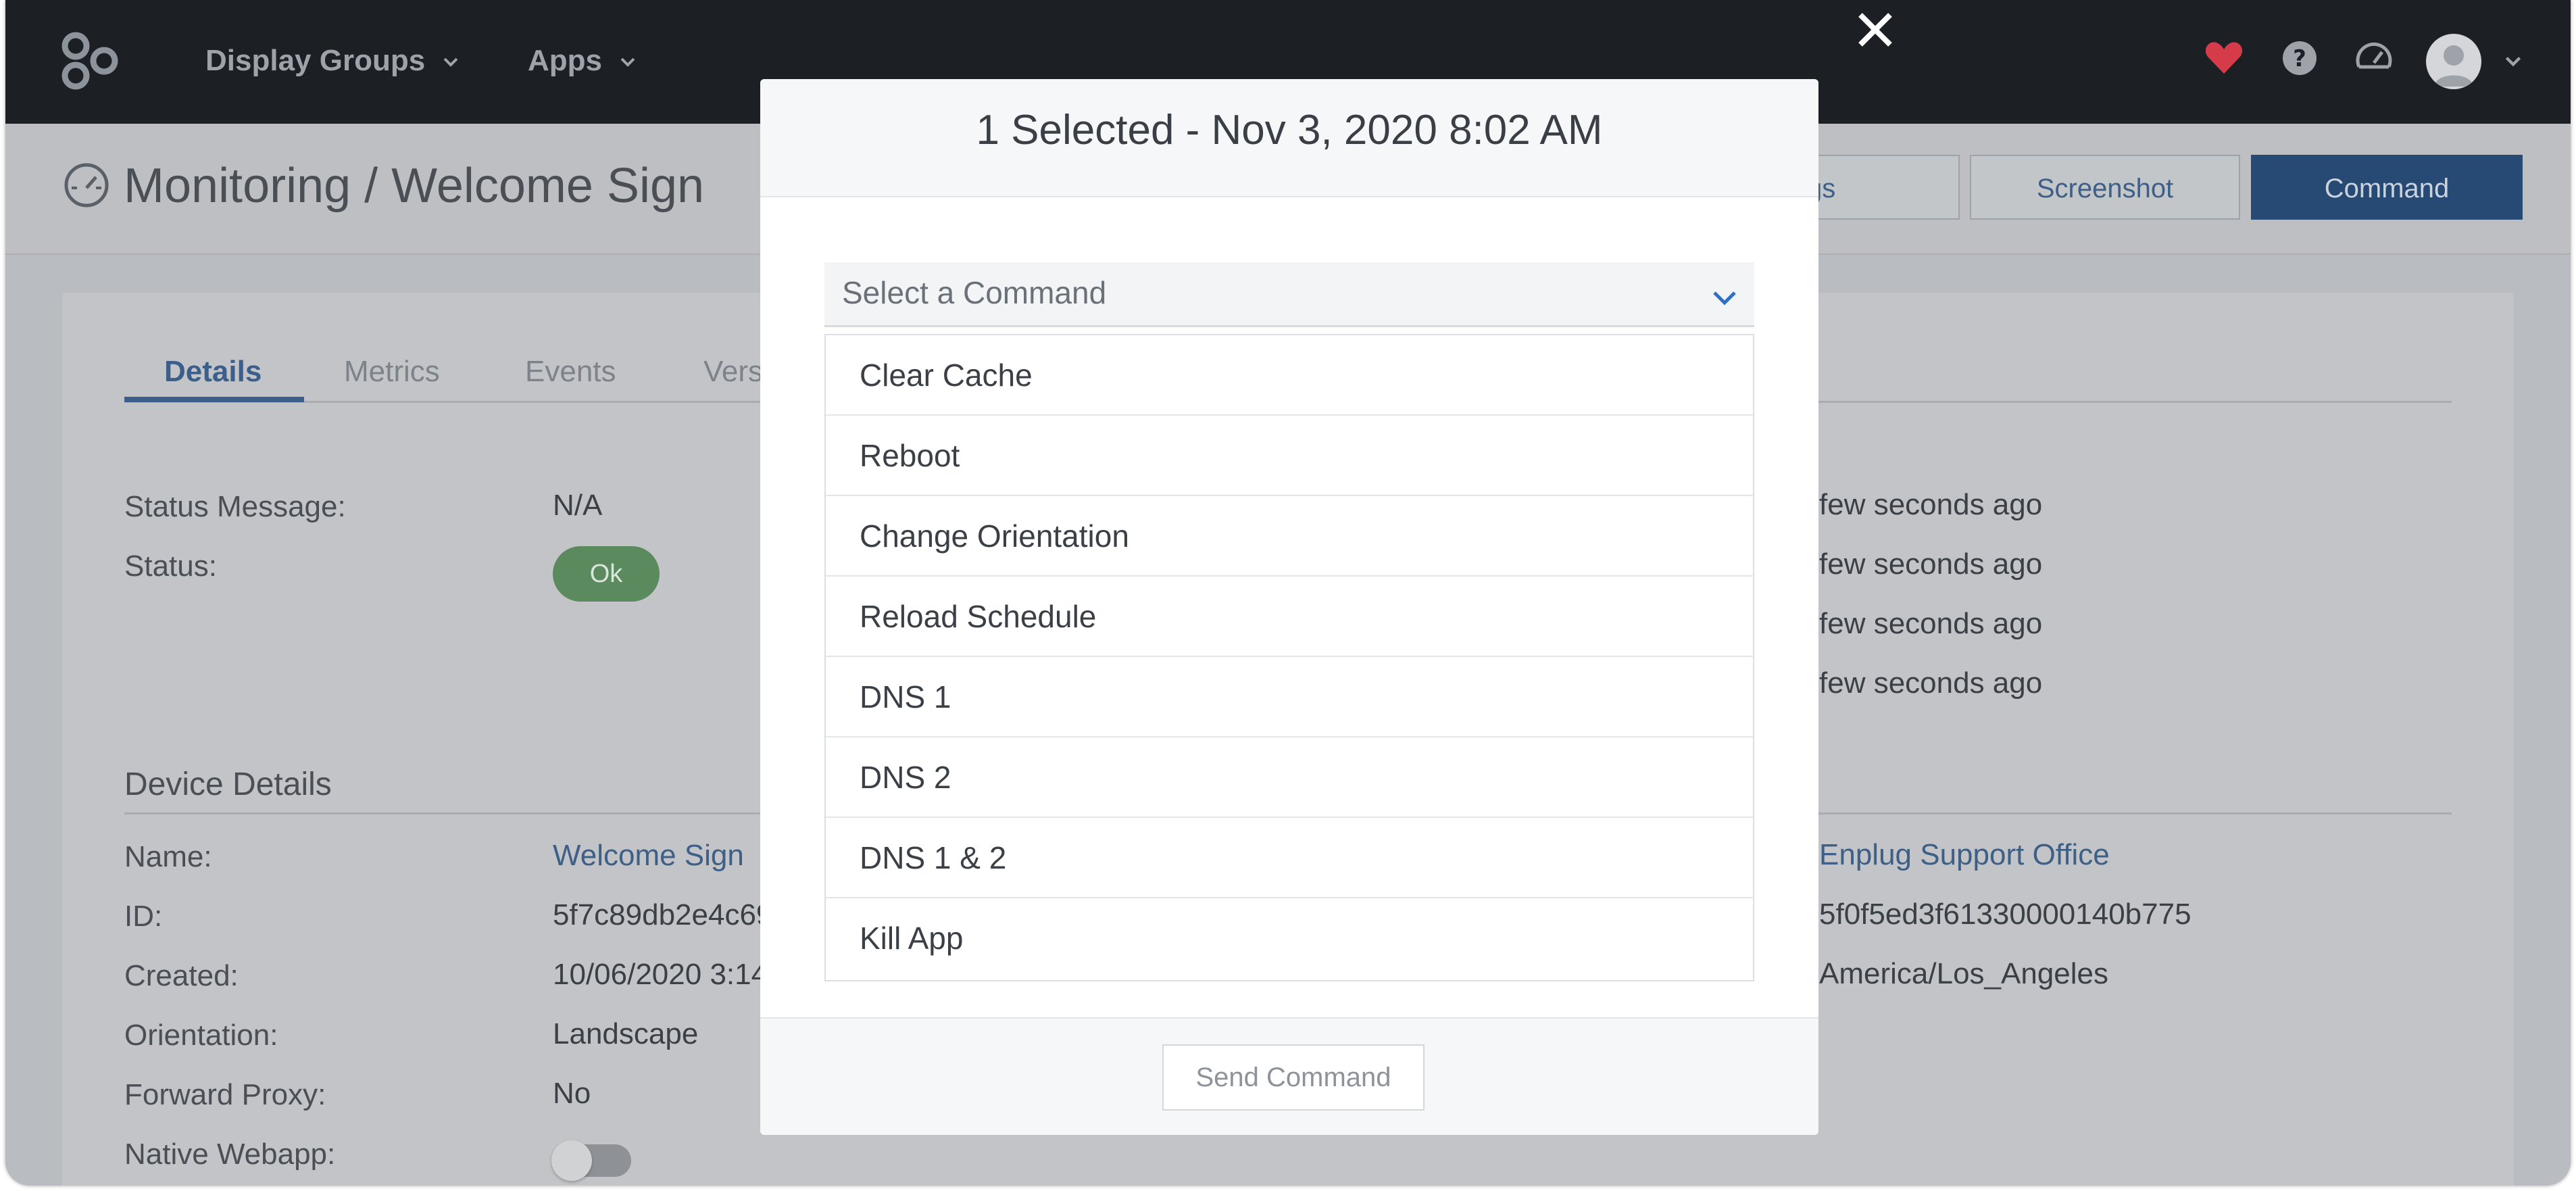 The width and height of the screenshot is (2576, 1191). What do you see at coordinates (1290, 938) in the screenshot?
I see `option-kill-app: Kill App` at bounding box center [1290, 938].